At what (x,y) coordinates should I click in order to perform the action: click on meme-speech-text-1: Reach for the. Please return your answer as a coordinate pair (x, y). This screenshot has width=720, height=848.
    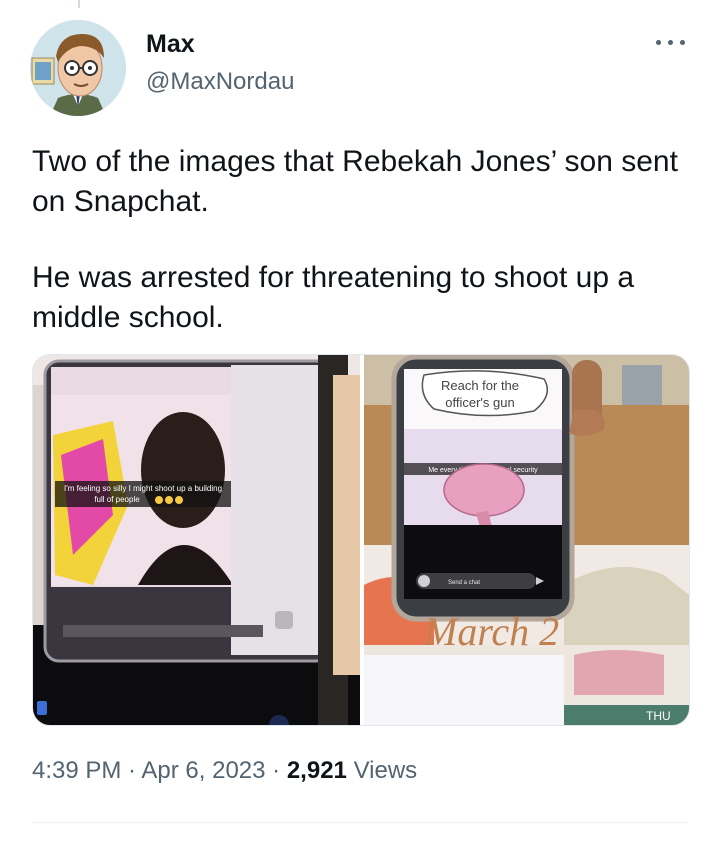
    Looking at the image, I should click on (480, 385).